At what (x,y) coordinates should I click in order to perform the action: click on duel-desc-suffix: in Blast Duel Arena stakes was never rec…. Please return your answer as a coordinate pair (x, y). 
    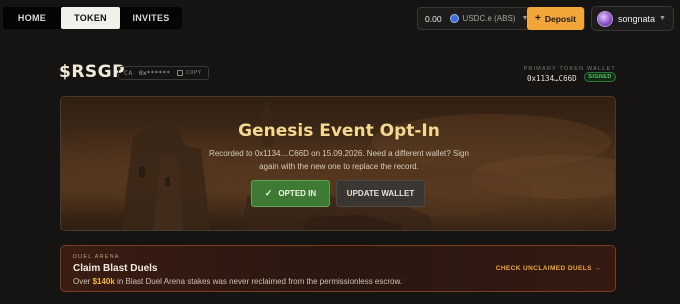
    Looking at the image, I should click on (258, 281).